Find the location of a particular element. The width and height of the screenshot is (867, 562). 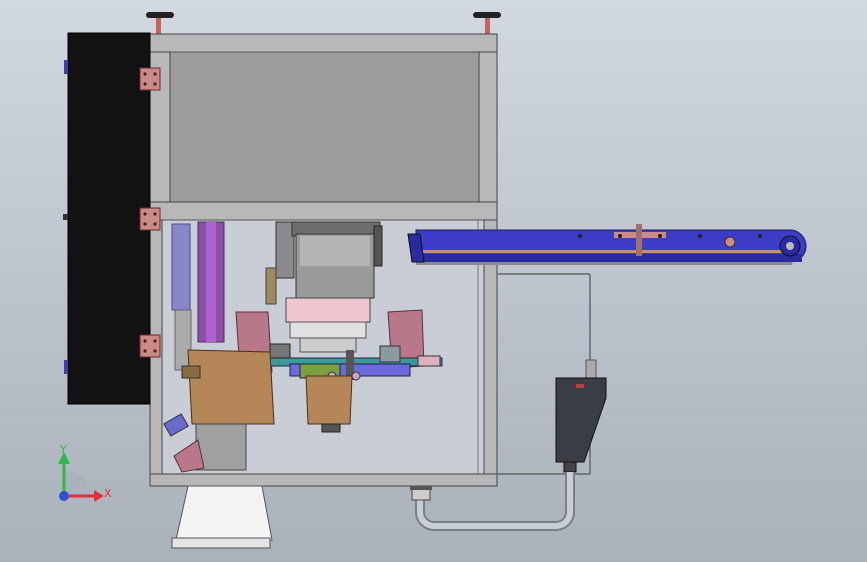

hinge-middle is located at coordinates (150, 219).